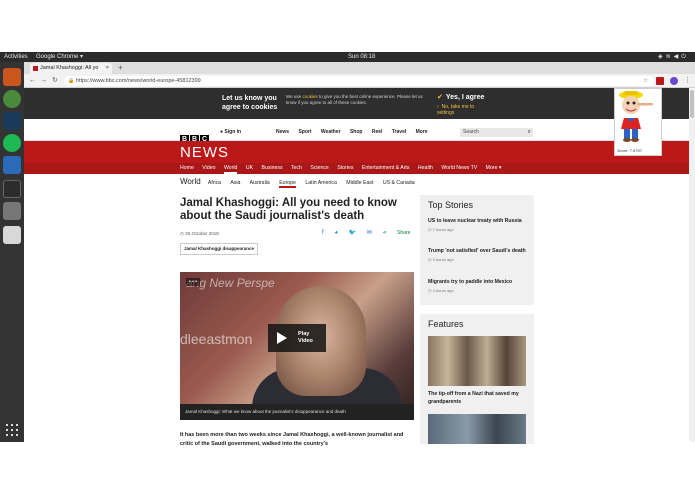 The width and height of the screenshot is (695, 494). What do you see at coordinates (478, 282) in the screenshot?
I see `top-story-title: Migrants try to paddle into Mexico` at bounding box center [478, 282].